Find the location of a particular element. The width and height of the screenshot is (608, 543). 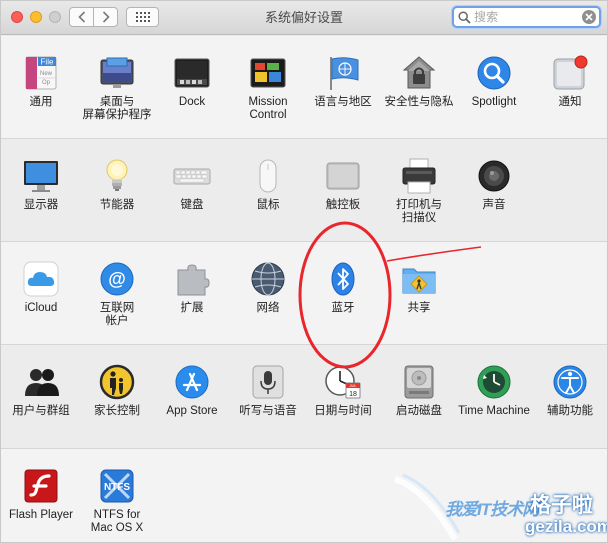

chevron-left-icon is located at coordinates (81, 17).